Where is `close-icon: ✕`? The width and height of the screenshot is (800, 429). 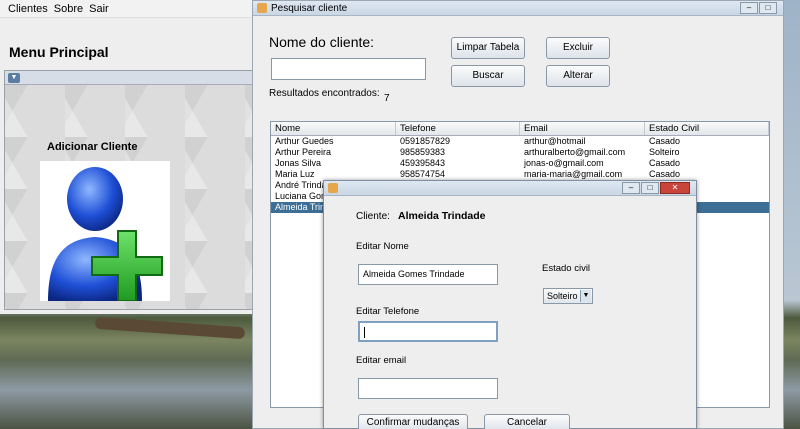
close-icon: ✕ is located at coordinates (675, 188).